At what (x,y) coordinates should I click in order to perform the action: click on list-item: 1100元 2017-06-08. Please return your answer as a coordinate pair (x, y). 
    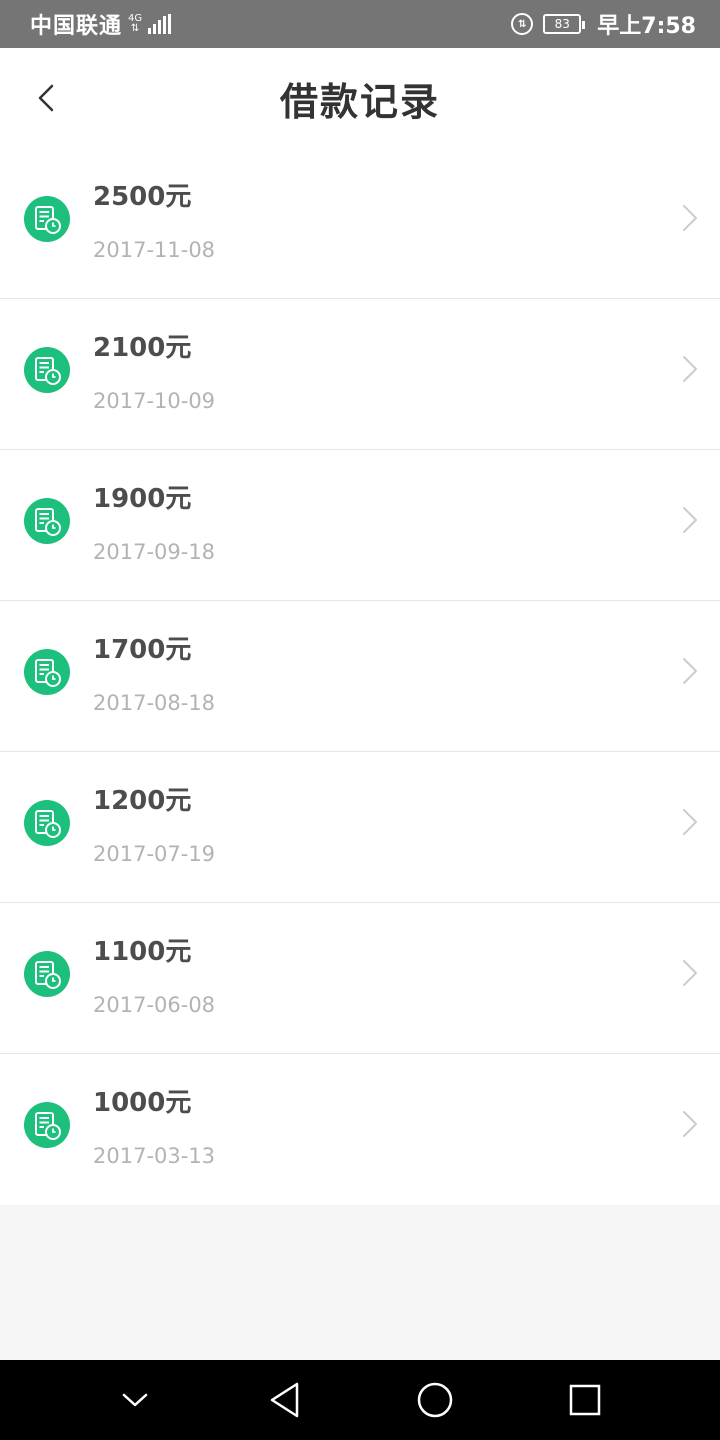
    Looking at the image, I should click on (360, 978).